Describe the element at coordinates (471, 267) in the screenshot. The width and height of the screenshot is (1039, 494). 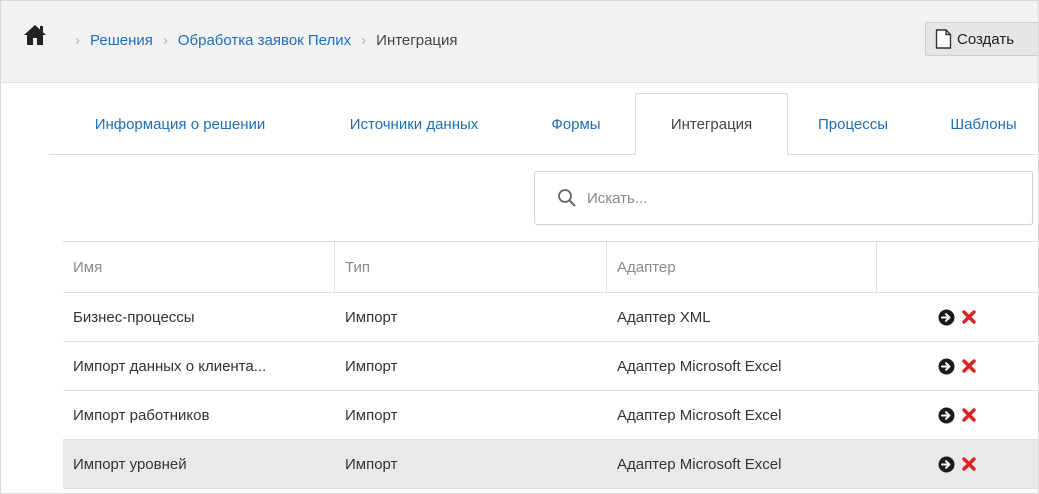
I see `column-header-type: Тип` at that location.